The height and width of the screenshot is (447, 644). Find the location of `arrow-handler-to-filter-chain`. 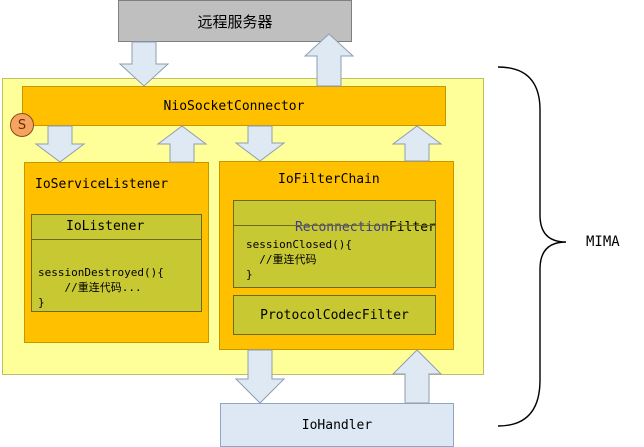

arrow-handler-to-filter-chain is located at coordinates (417, 376).